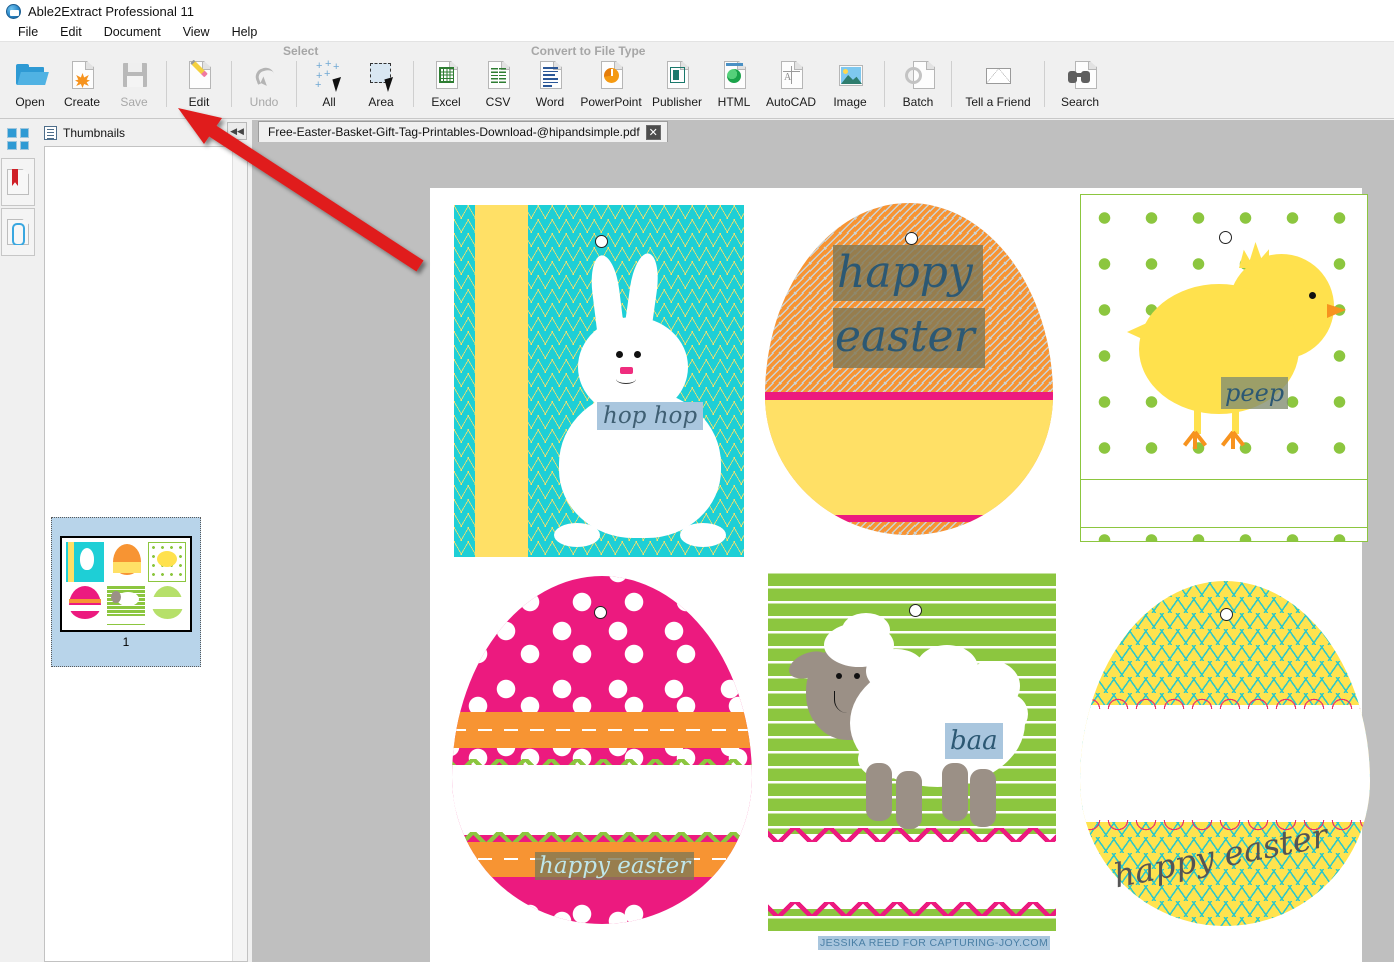 This screenshot has height=962, width=1394. I want to click on convert-word-button: Word, so click(550, 83).